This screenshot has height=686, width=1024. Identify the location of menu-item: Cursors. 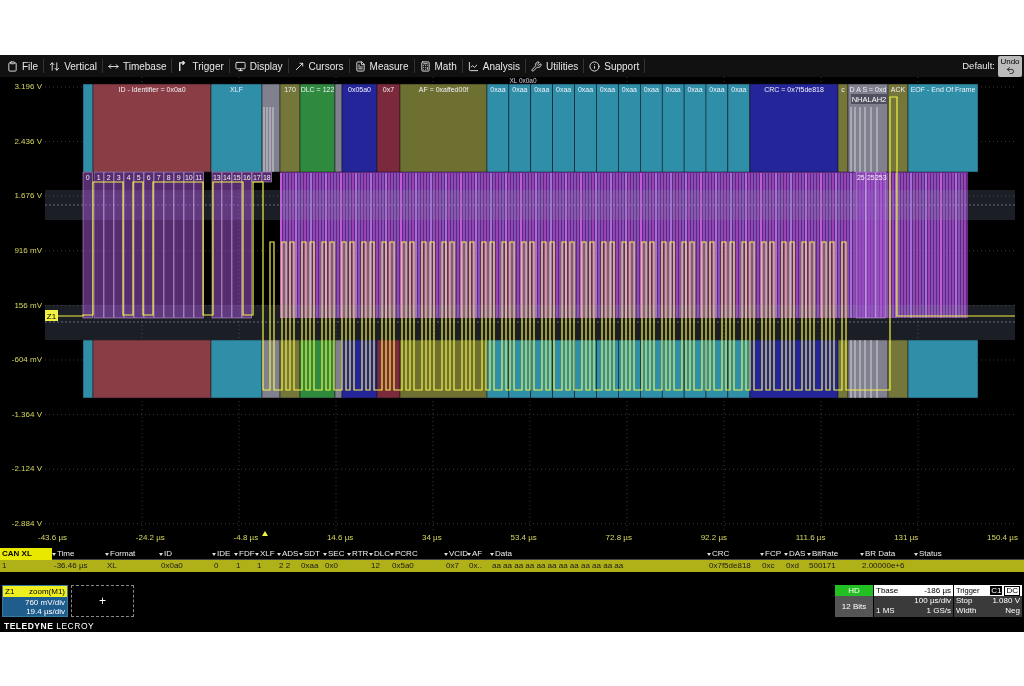
(318, 66).